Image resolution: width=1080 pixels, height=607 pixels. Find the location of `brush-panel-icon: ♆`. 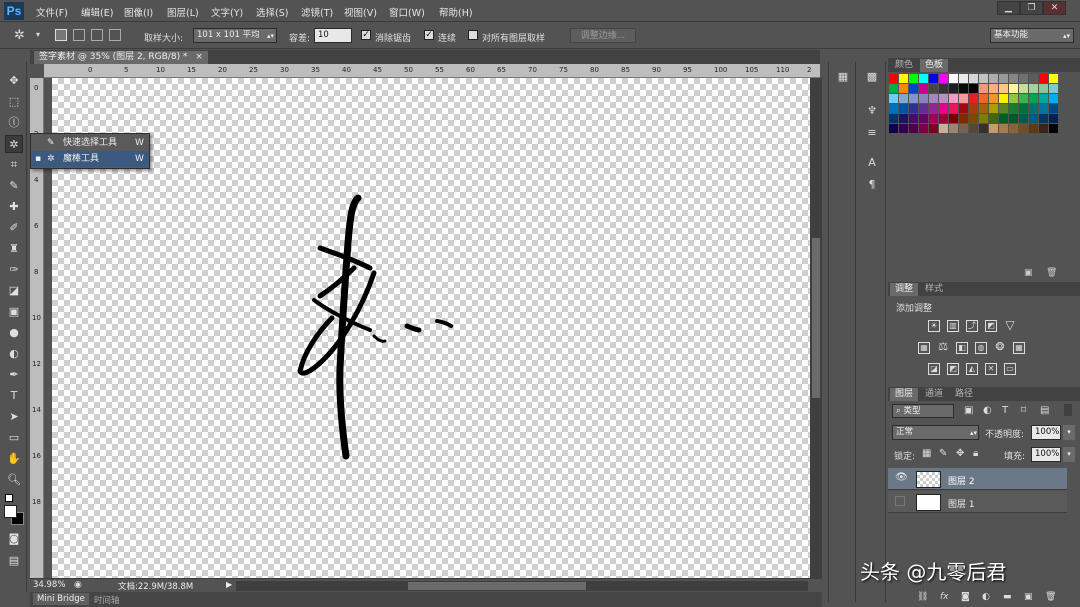

brush-panel-icon: ♆ is located at coordinates (872, 111).